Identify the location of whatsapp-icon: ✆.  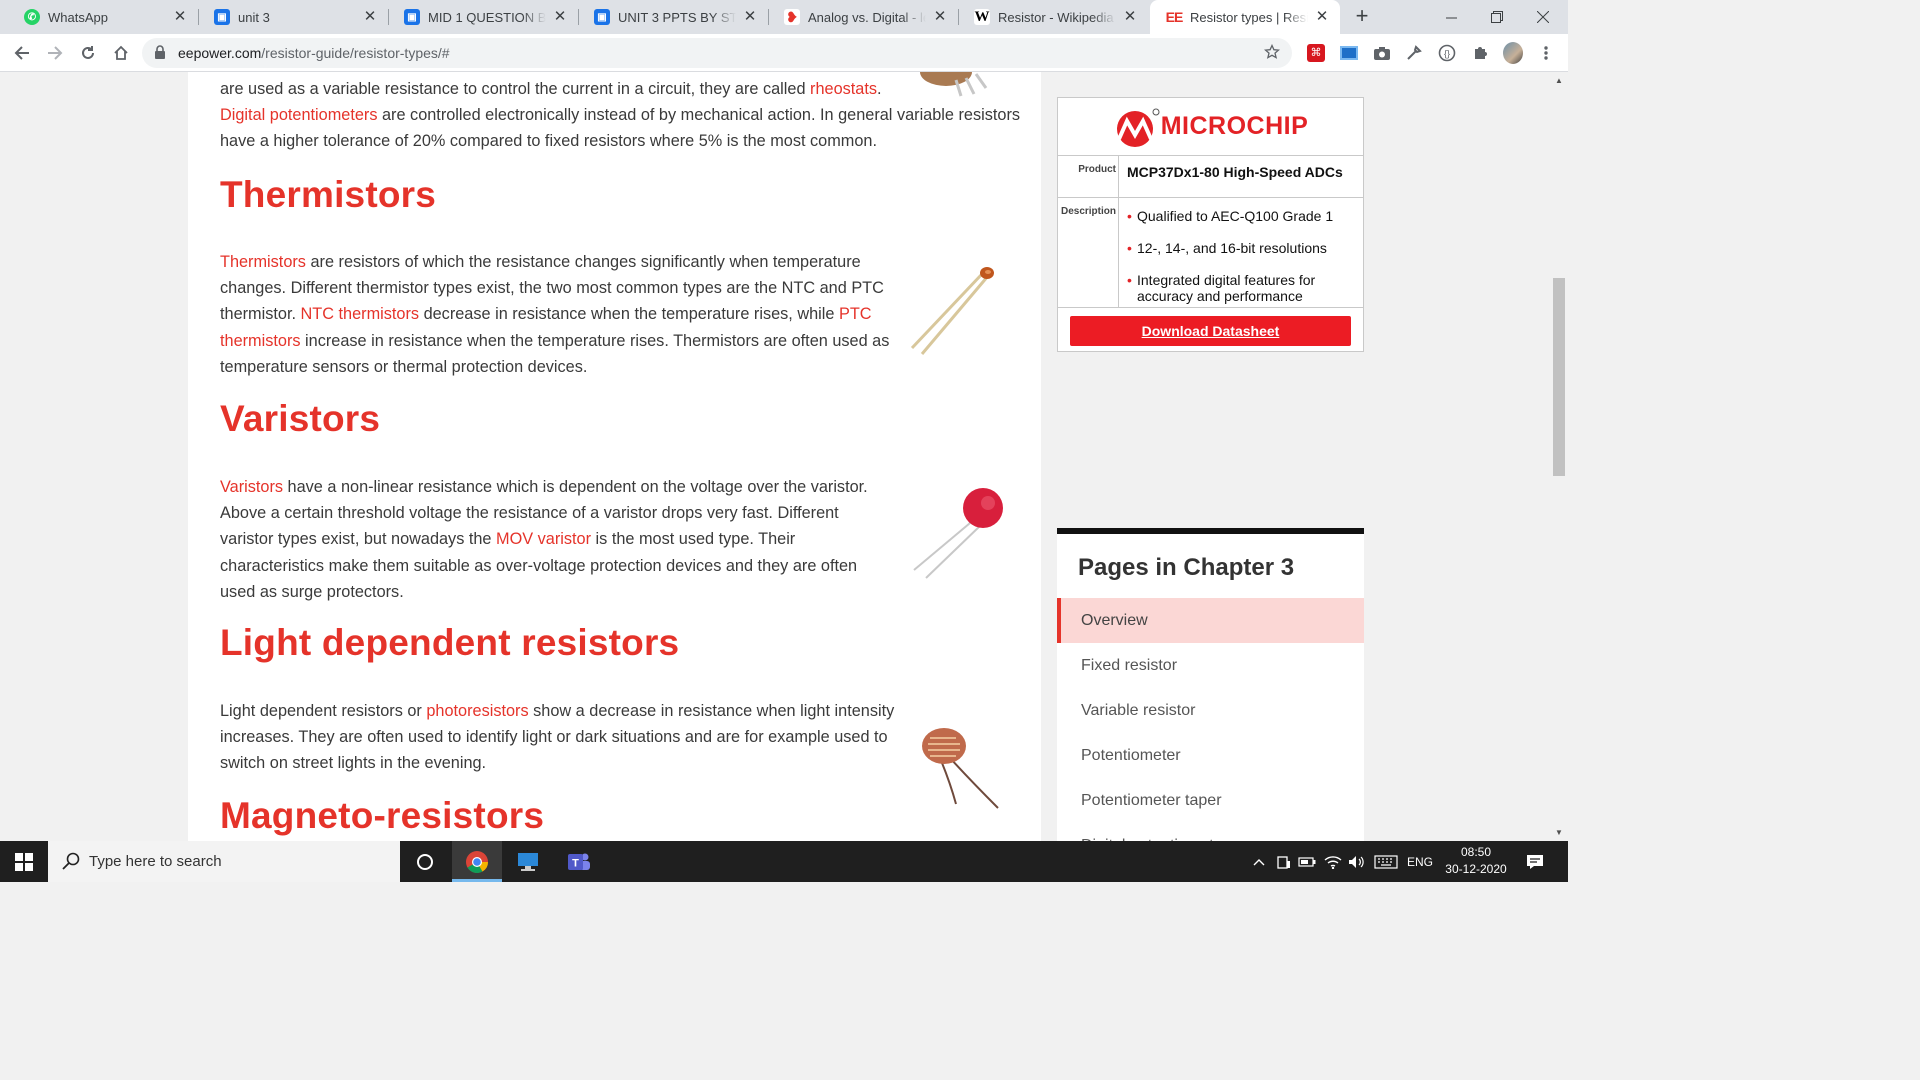
(32, 17).